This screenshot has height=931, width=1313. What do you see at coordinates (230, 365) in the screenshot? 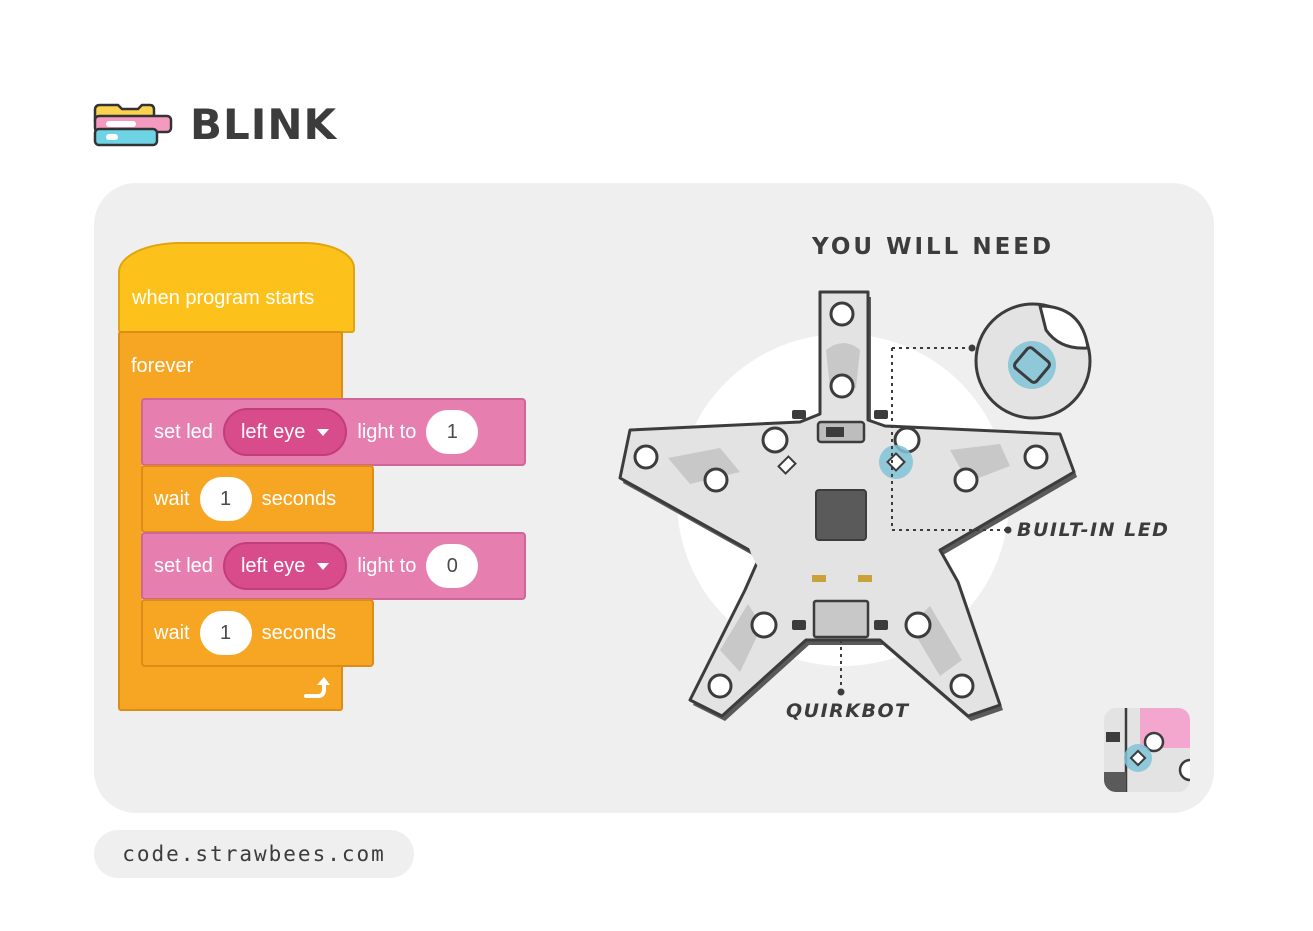
I see `forever-block: forever` at bounding box center [230, 365].